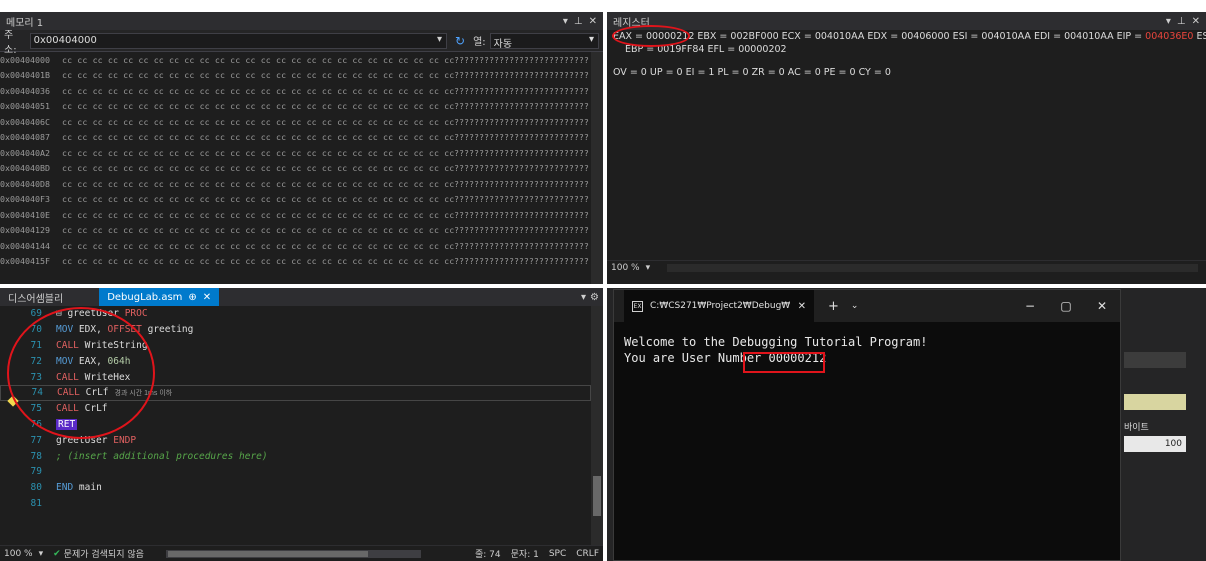 The height and width of the screenshot is (561, 1206). Describe the element at coordinates (855, 306) in the screenshot. I see `chevron-down-icon: ⌄` at that location.